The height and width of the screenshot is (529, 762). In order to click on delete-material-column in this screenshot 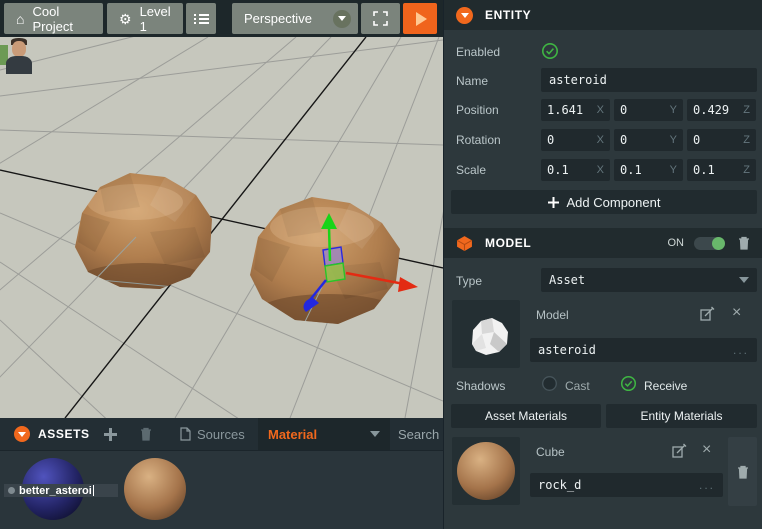, I will do `click(742, 471)`.